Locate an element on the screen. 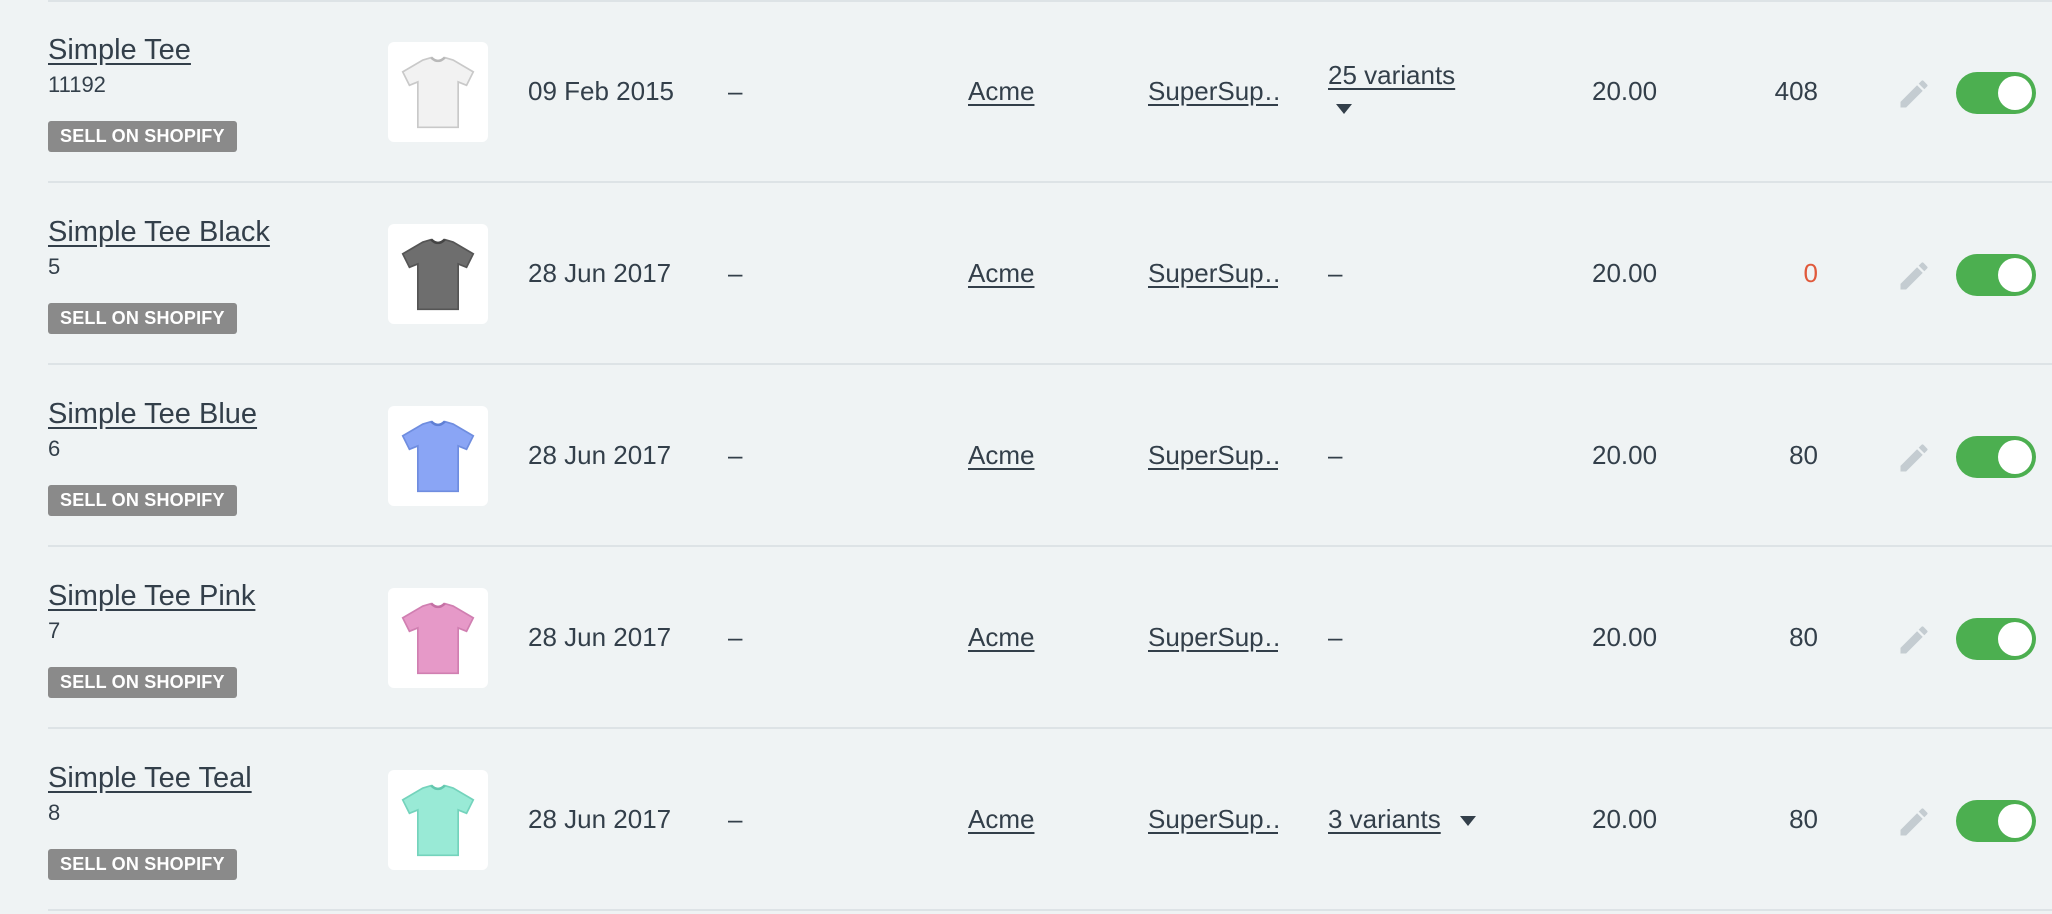 Image resolution: width=2052 pixels, height=914 pixels. variants-cell: 3 variants is located at coordinates (1402, 819).